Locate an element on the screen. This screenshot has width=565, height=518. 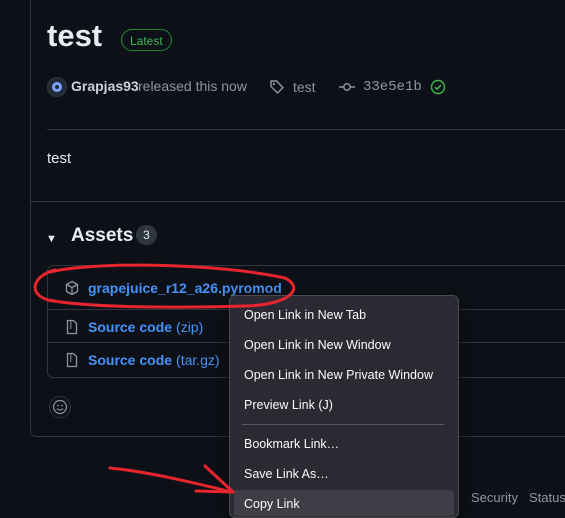
asset-item: Source code (tar.gz) is located at coordinates (142, 360).